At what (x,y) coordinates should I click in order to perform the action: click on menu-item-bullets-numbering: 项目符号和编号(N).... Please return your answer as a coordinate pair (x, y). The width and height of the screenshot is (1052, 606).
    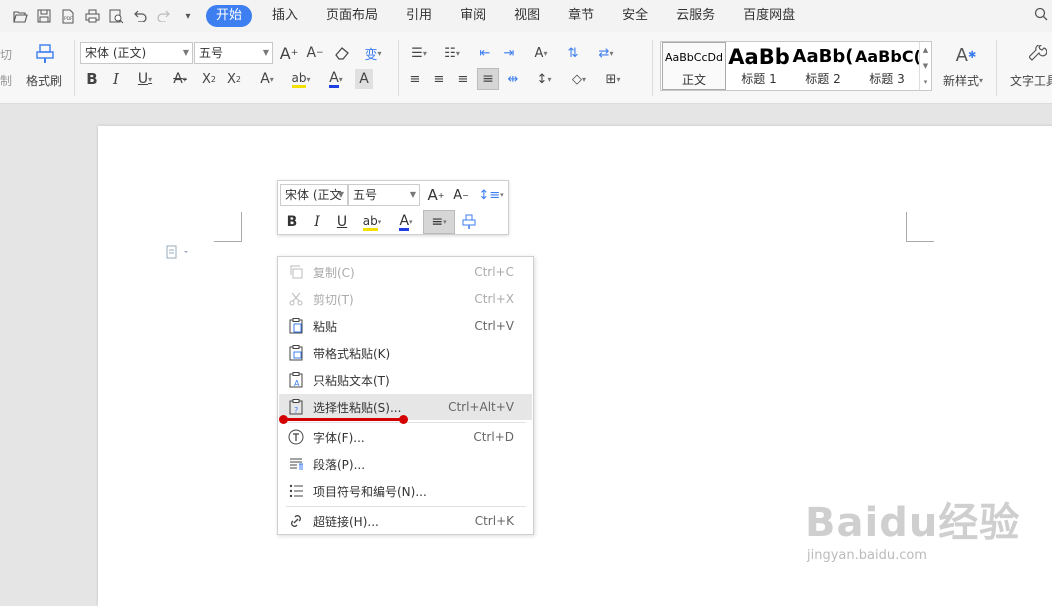
    Looking at the image, I should click on (405, 491).